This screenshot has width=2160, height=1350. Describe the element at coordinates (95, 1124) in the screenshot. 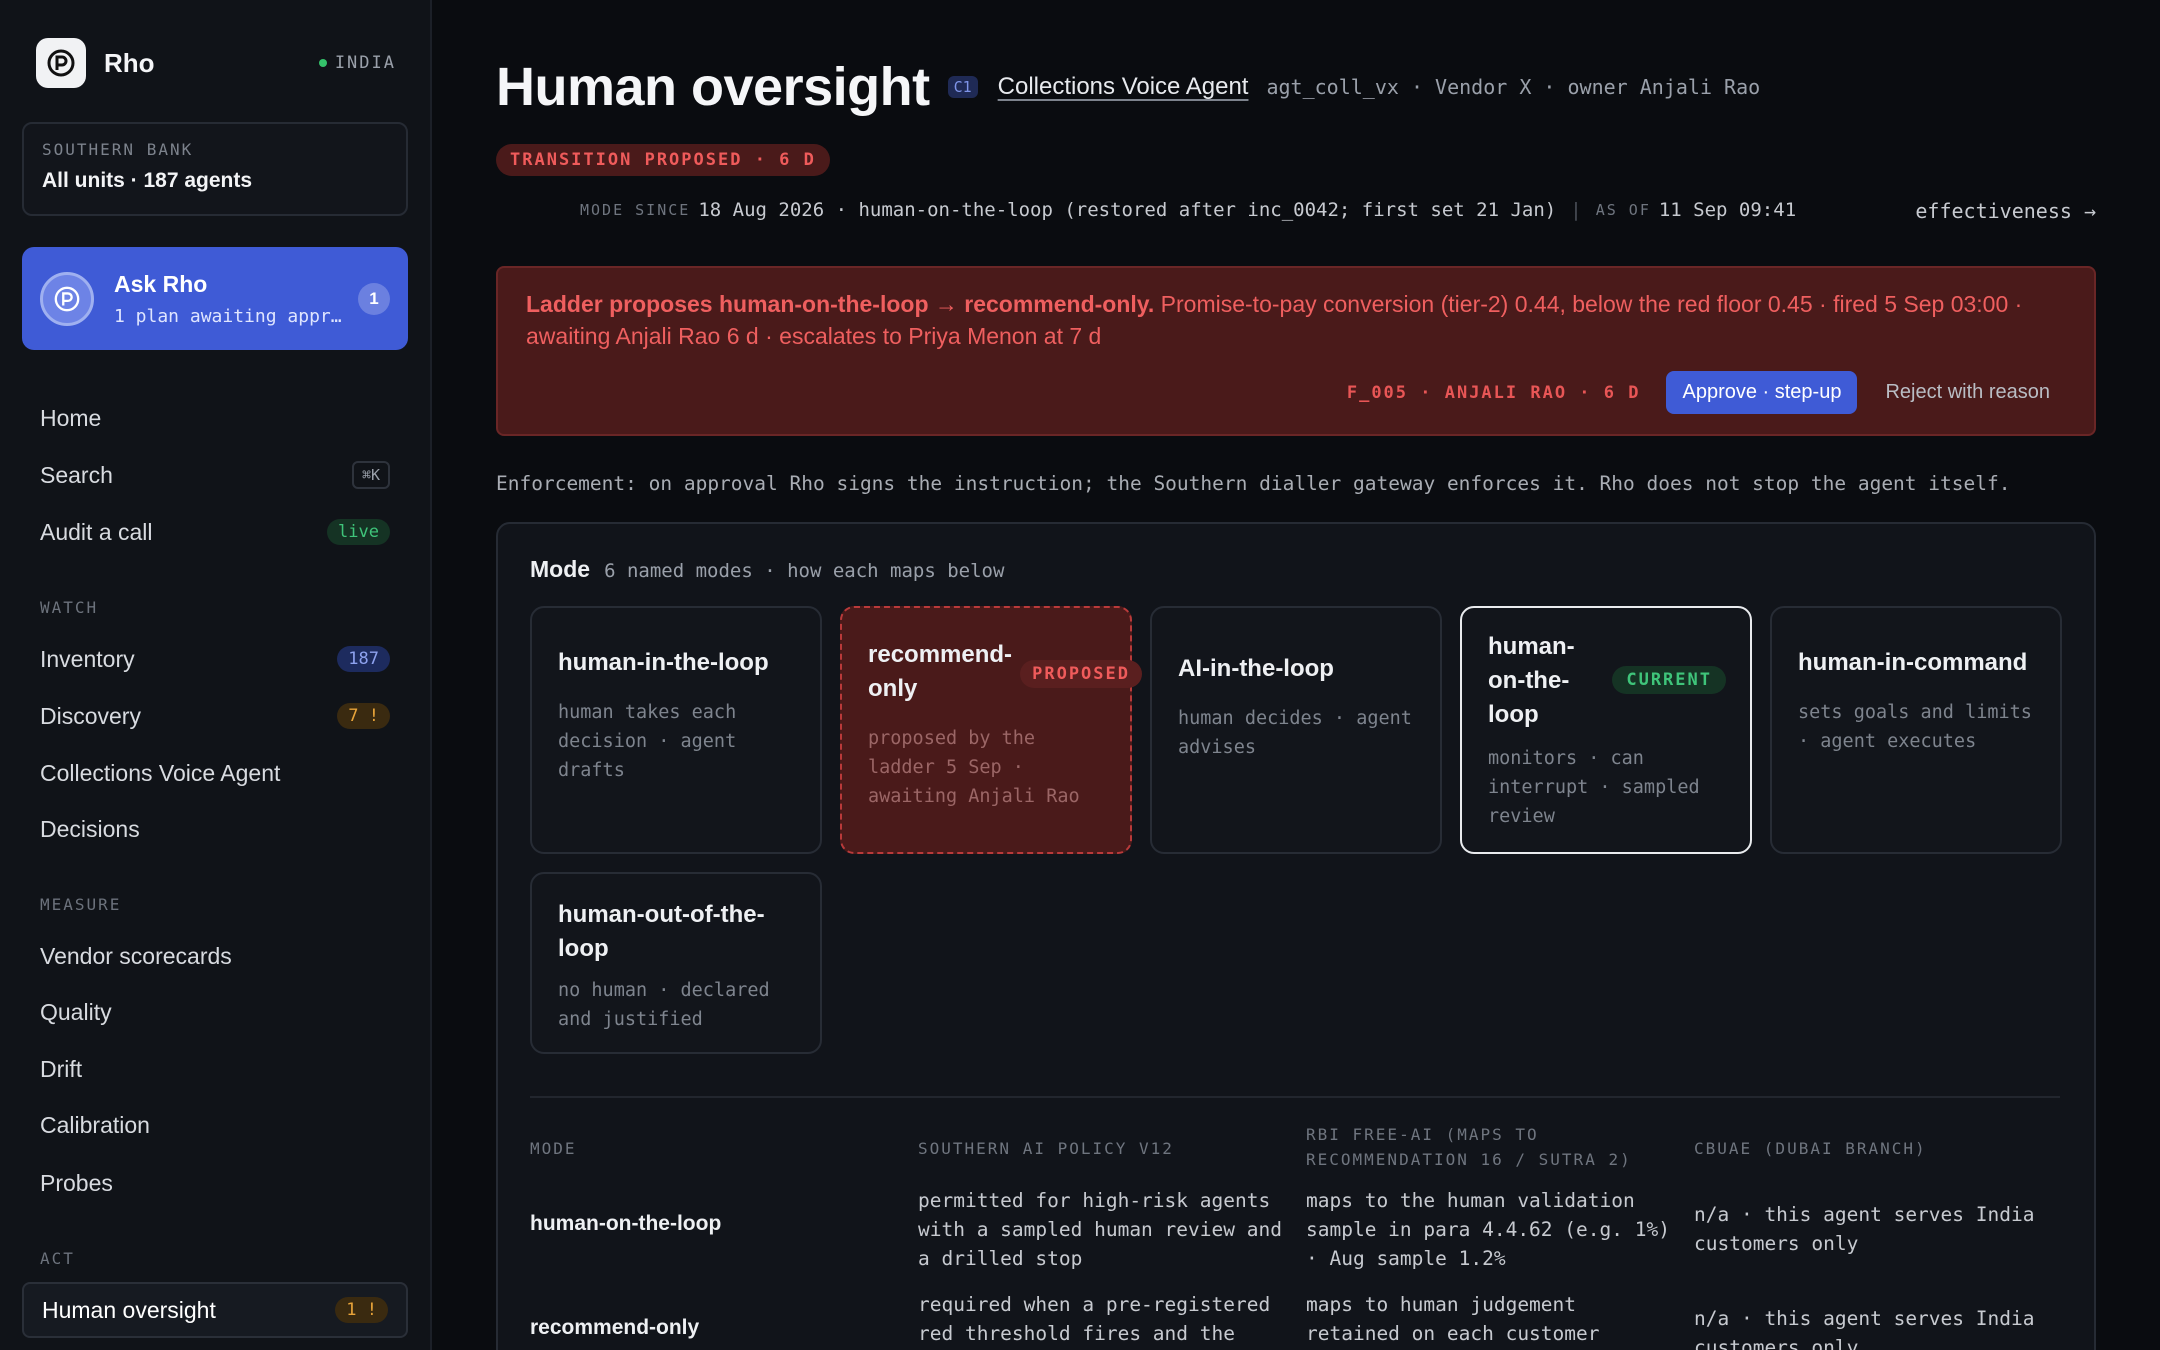

I see `sidebar-item-label: Calibration` at that location.